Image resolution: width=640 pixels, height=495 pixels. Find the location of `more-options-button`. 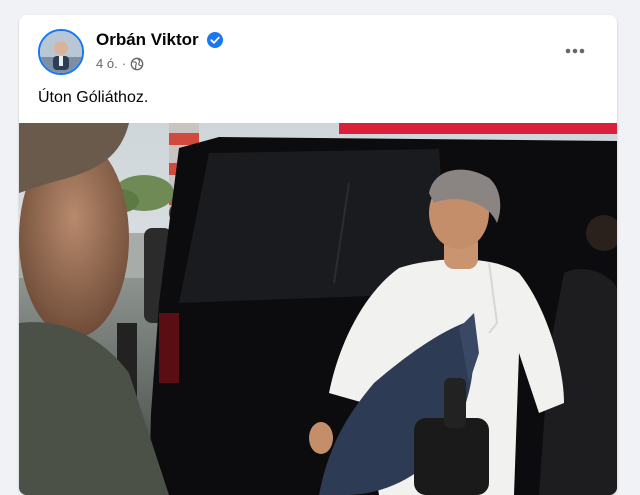

more-options-button is located at coordinates (575, 51).